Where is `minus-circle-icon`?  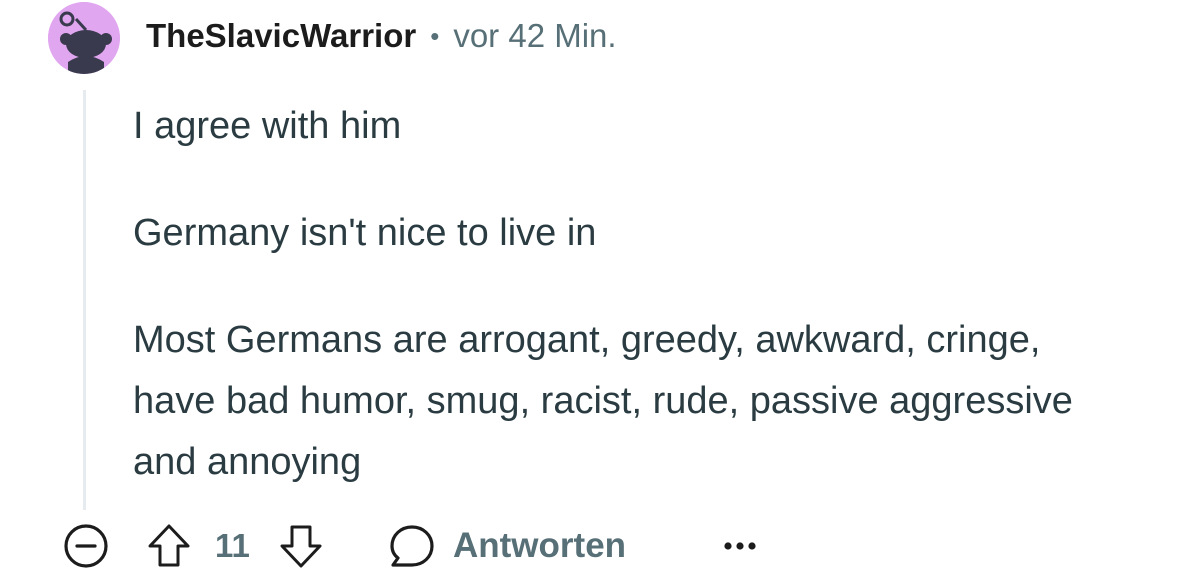
minus-circle-icon is located at coordinates (86, 546).